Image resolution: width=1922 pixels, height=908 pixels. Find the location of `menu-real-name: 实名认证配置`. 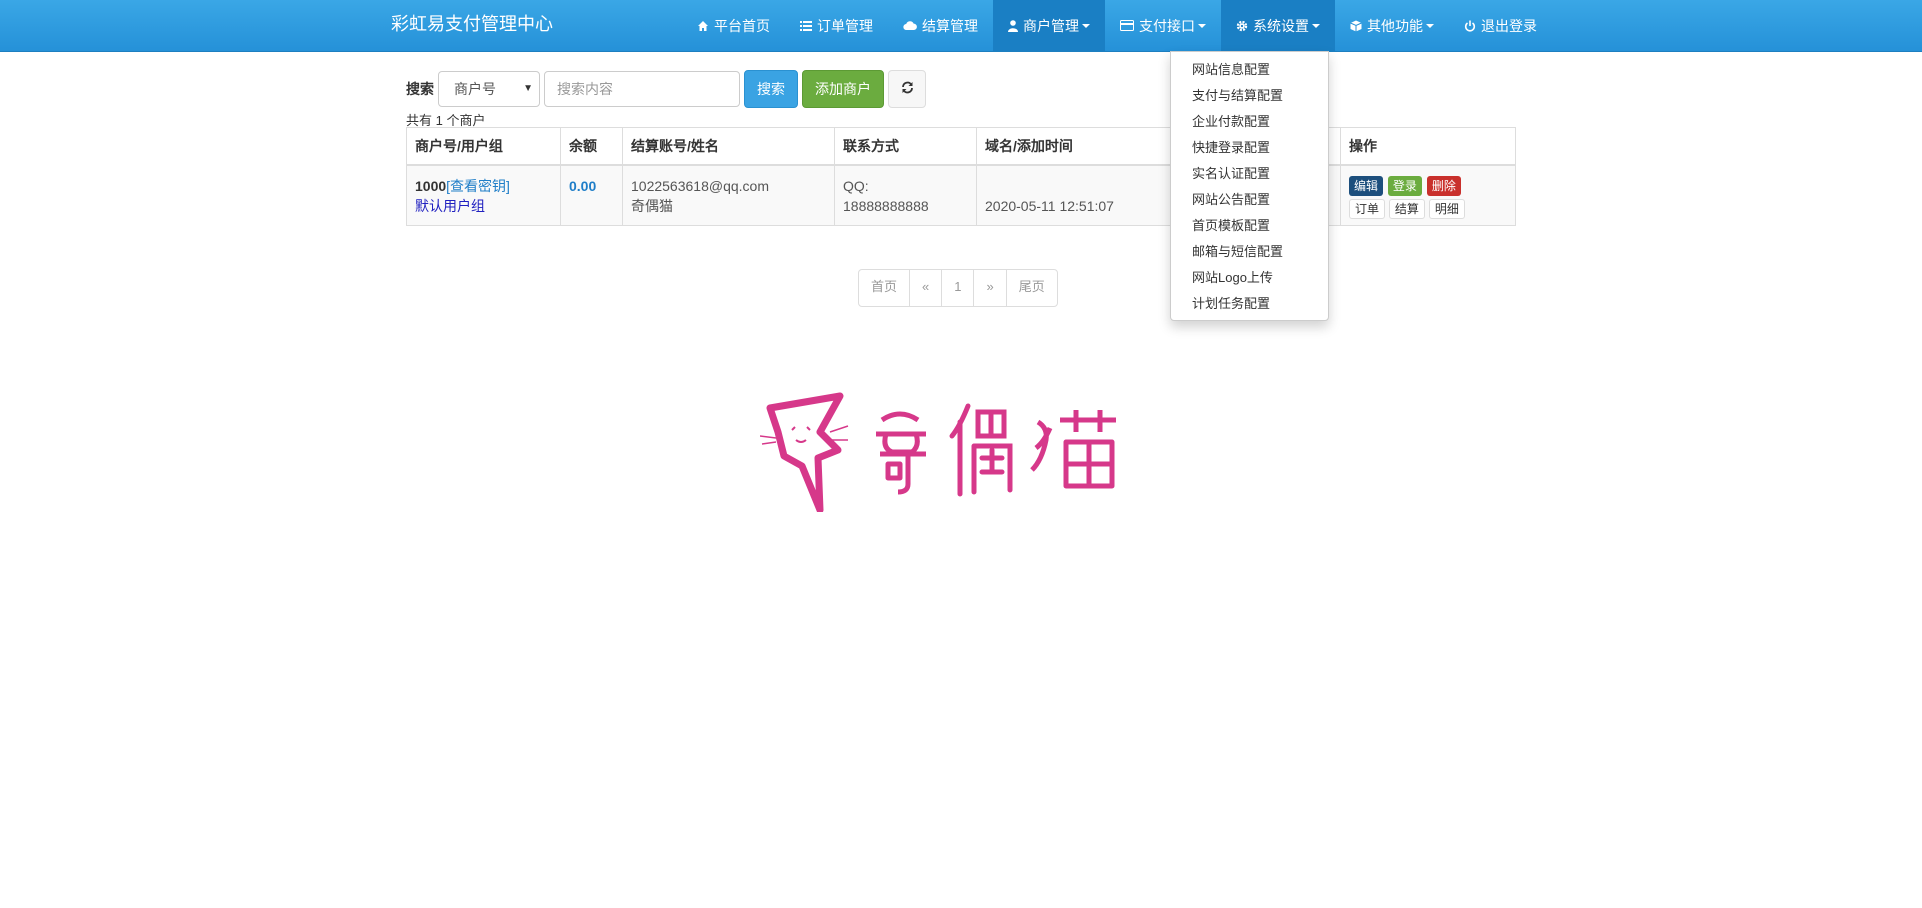

menu-real-name: 实名认证配置 is located at coordinates (1249, 174).